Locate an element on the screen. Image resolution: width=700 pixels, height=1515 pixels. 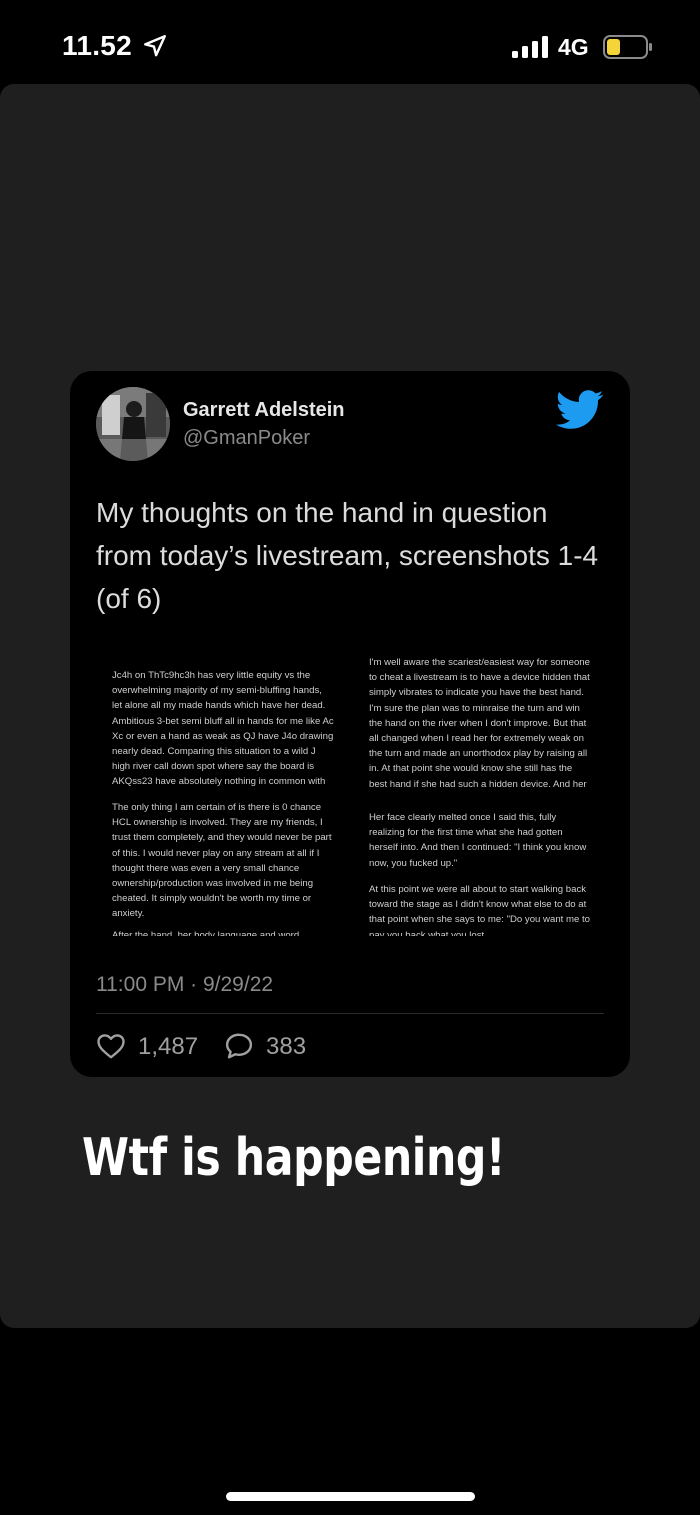
like-count: 1,487 is located at coordinates (168, 1047).